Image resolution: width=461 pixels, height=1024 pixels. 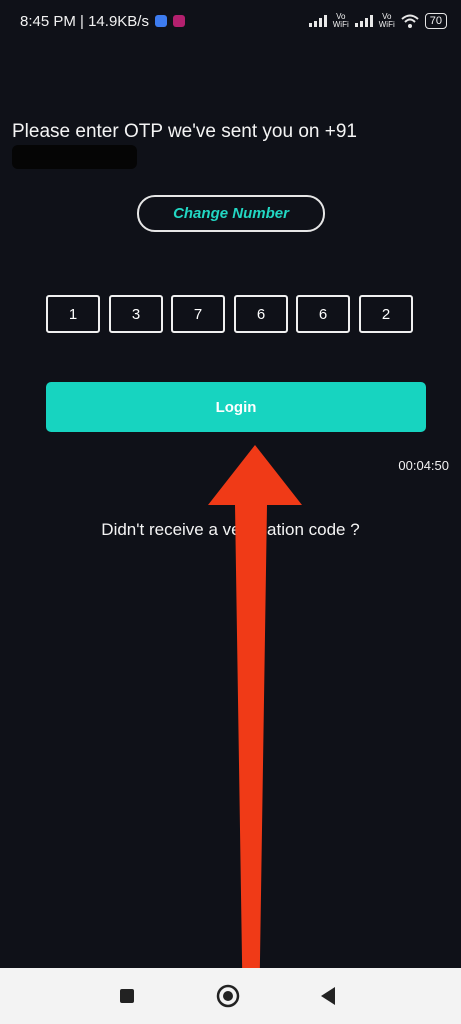 I want to click on otp-message: Please enter OTP we've sent you on +91, so click(x=184, y=131).